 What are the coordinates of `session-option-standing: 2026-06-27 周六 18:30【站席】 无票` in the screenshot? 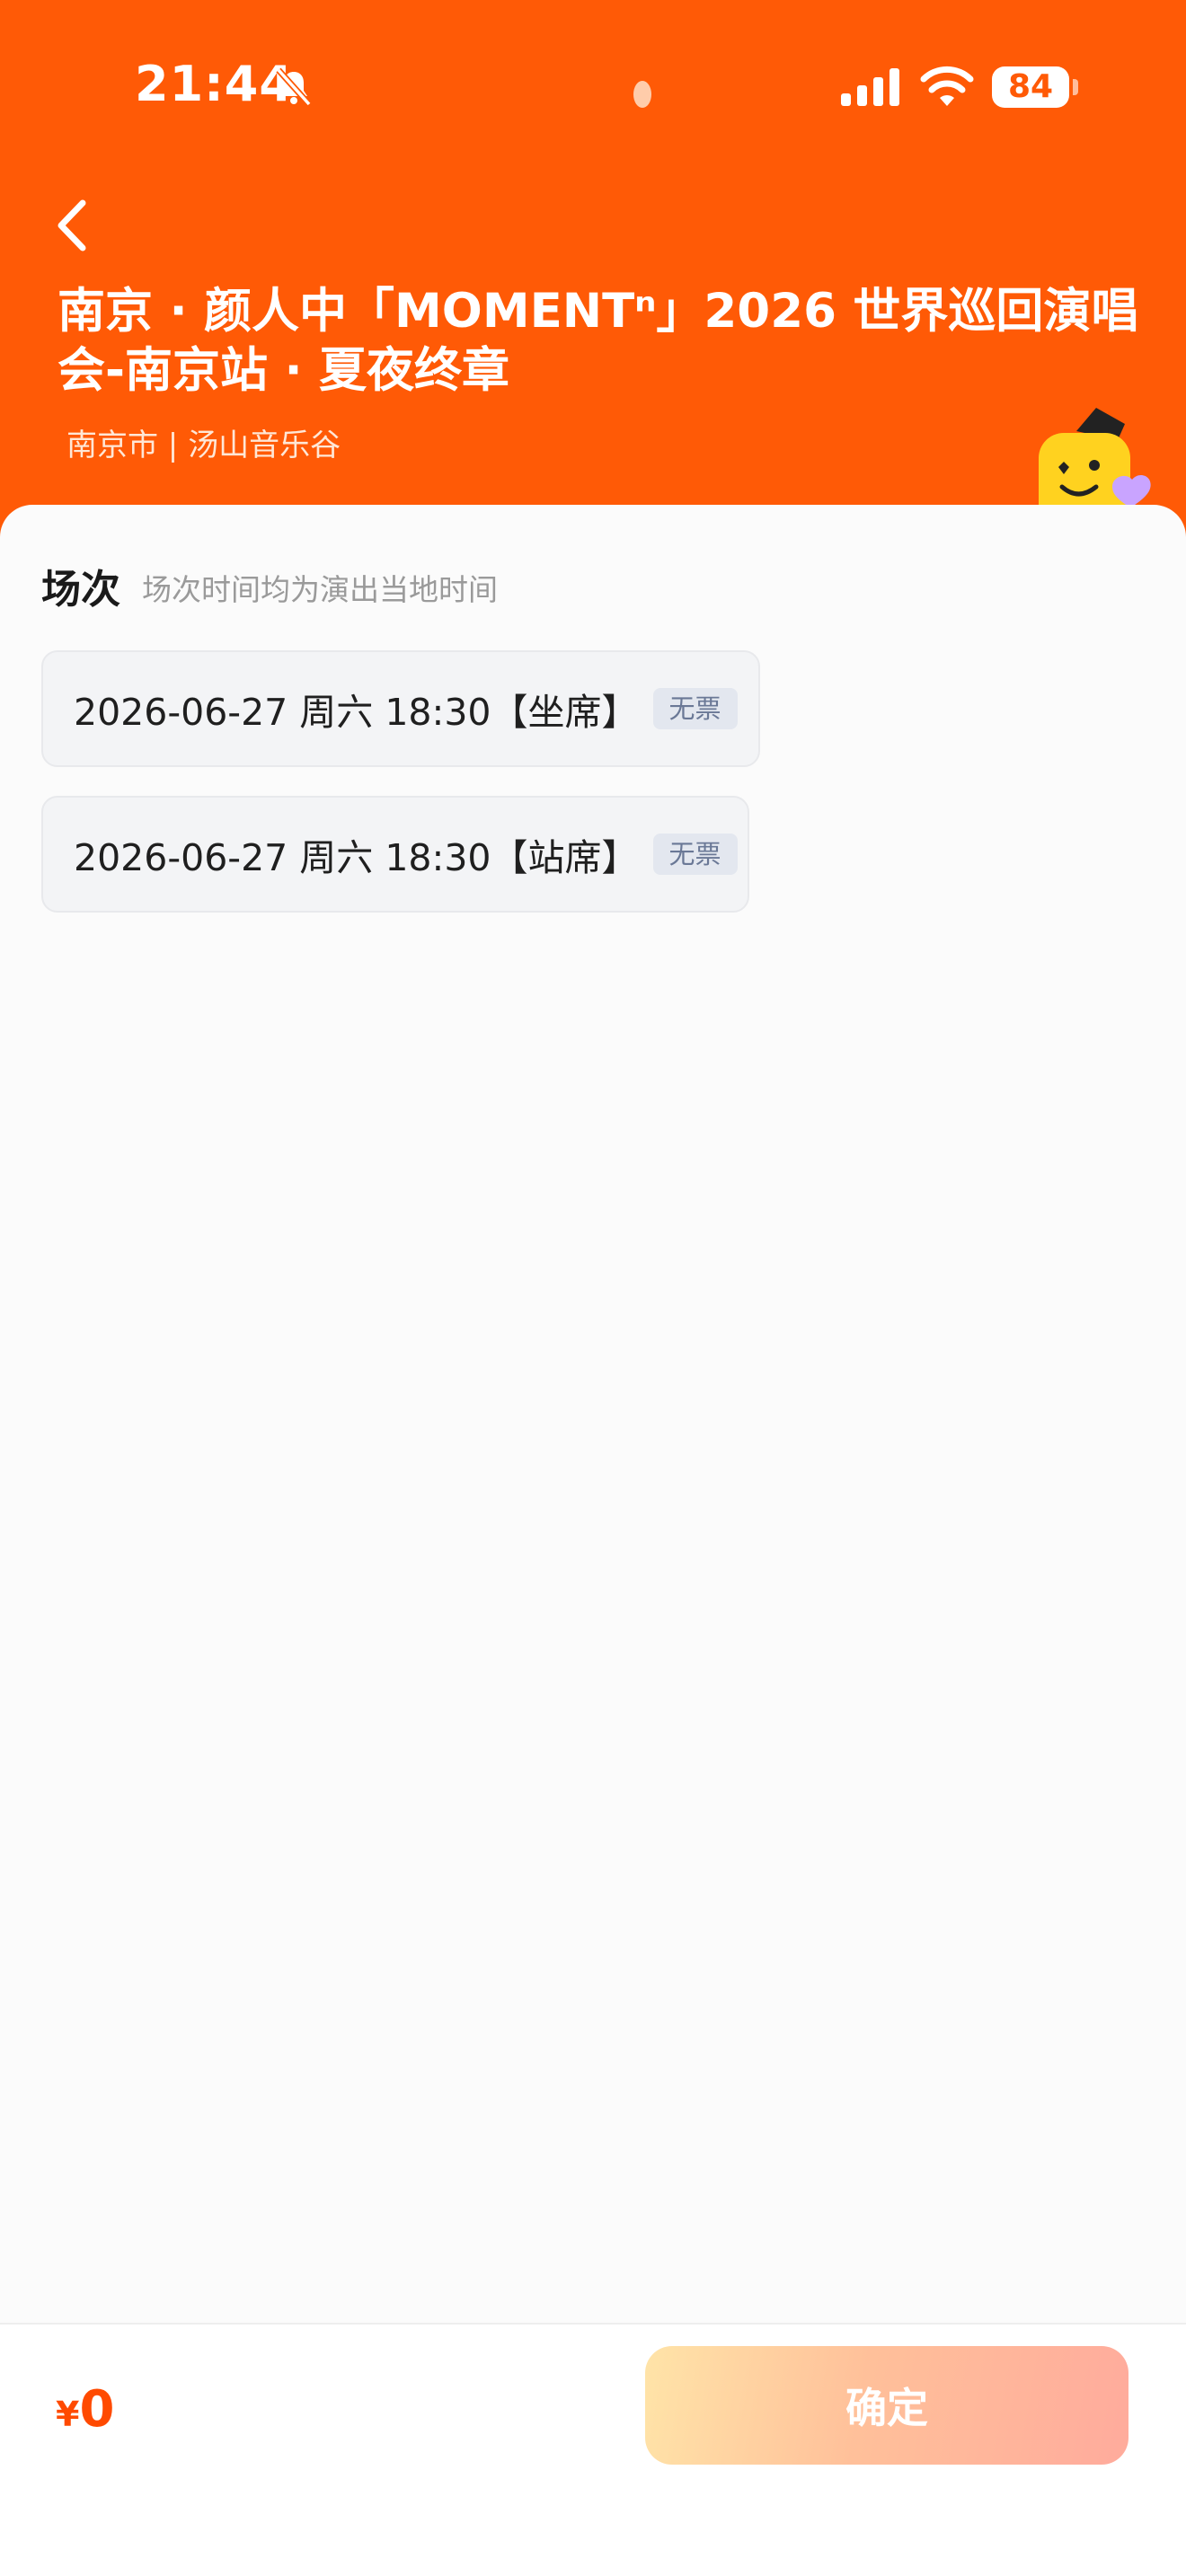 It's located at (395, 854).